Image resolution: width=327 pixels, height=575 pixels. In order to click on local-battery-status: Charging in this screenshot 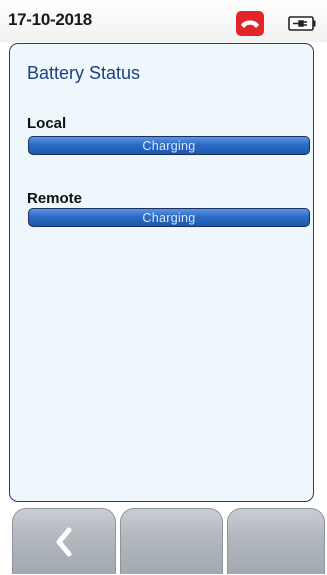, I will do `click(169, 145)`.